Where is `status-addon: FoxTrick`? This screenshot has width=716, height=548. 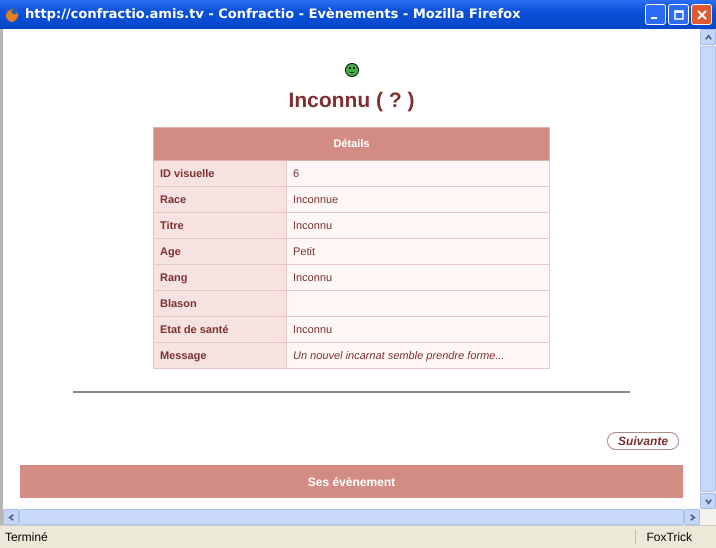
status-addon: FoxTrick is located at coordinates (668, 537).